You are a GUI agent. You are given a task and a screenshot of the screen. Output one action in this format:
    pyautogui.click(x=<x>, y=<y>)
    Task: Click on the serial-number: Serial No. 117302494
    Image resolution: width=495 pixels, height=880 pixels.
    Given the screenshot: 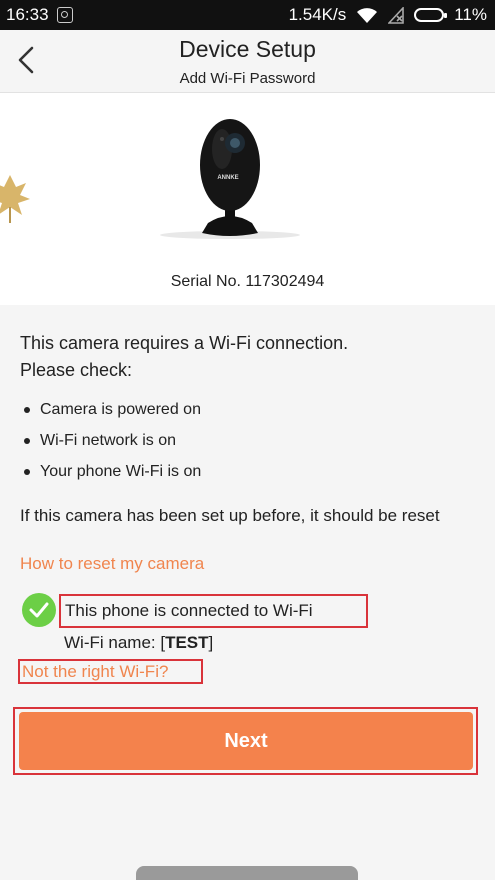 What is the action you would take?
    pyautogui.click(x=247, y=281)
    